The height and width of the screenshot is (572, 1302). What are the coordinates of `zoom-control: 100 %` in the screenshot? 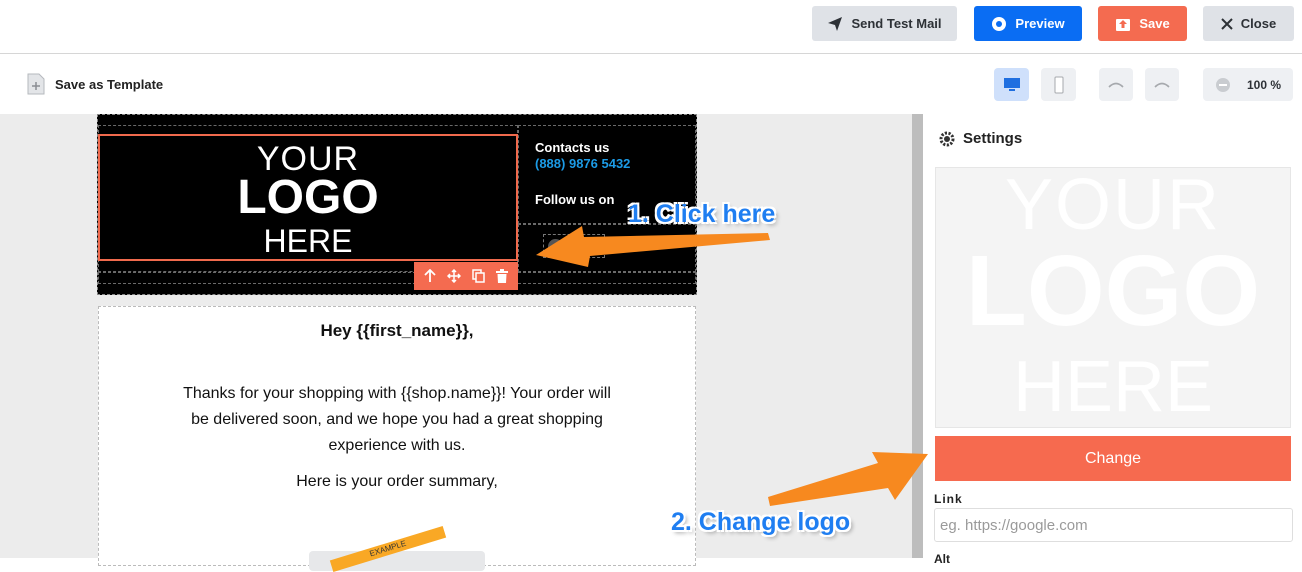 It's located at (1248, 84).